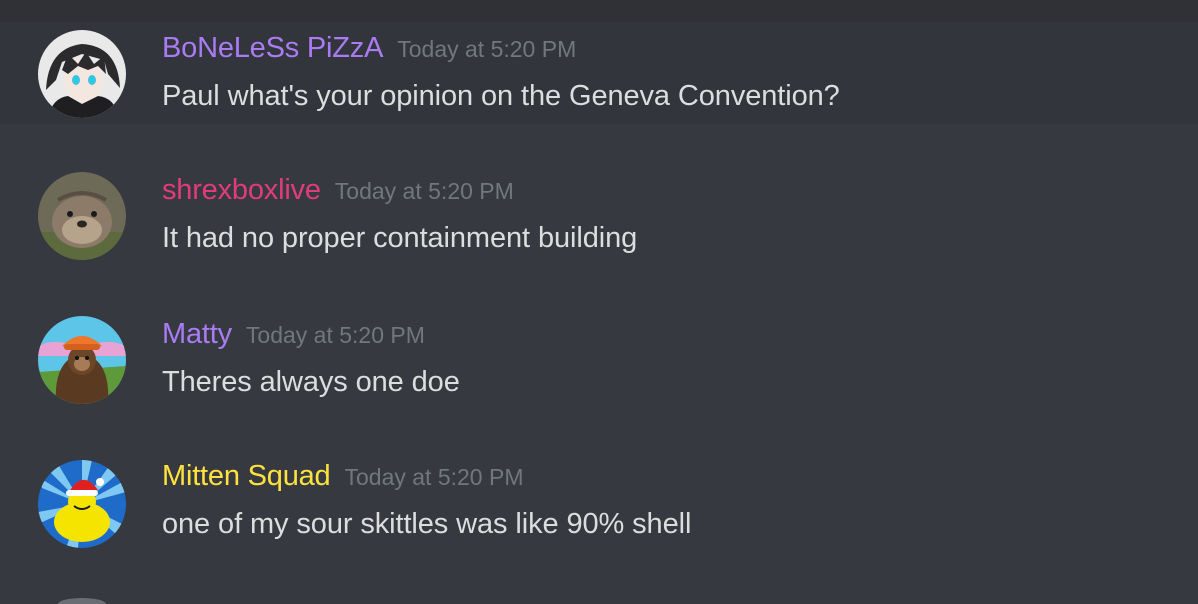  Describe the element at coordinates (82, 74) in the screenshot. I see `anime-boy-avatar` at that location.